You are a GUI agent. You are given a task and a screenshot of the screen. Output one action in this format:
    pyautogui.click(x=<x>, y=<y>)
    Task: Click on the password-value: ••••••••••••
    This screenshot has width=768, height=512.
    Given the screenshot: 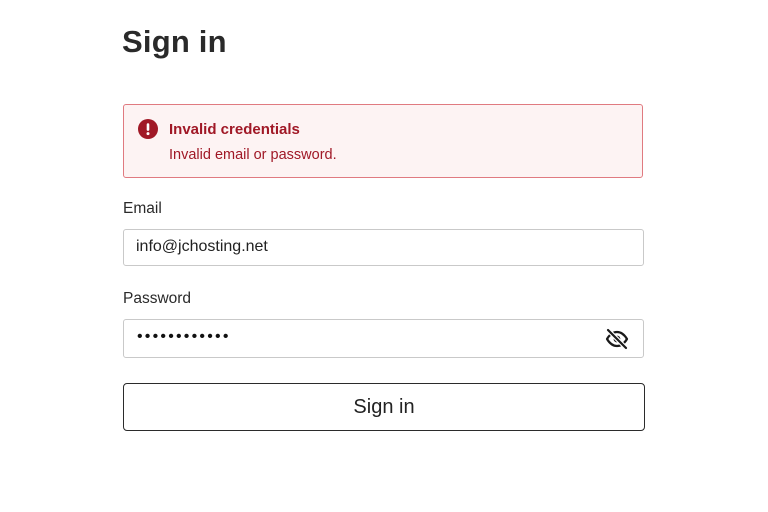 What is the action you would take?
    pyautogui.click(x=184, y=336)
    